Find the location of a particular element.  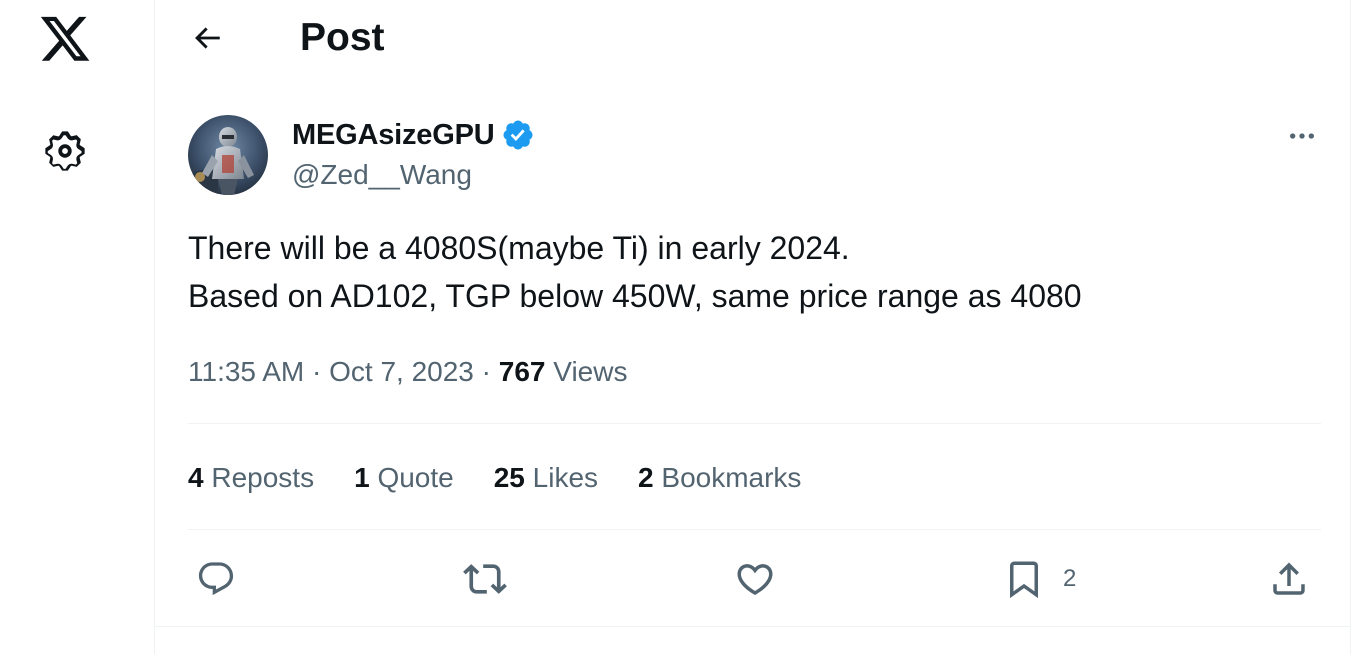

stat-count: 4 is located at coordinates (200, 477).